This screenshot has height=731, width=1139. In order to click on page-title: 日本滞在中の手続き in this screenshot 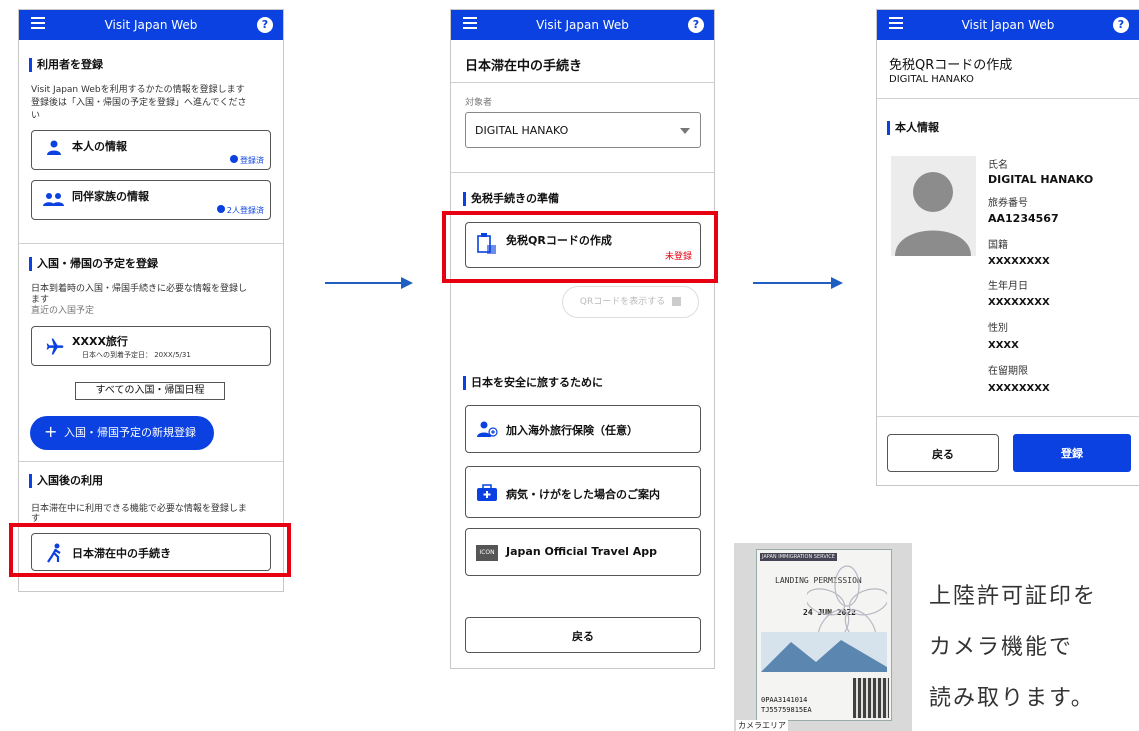, I will do `click(524, 66)`.